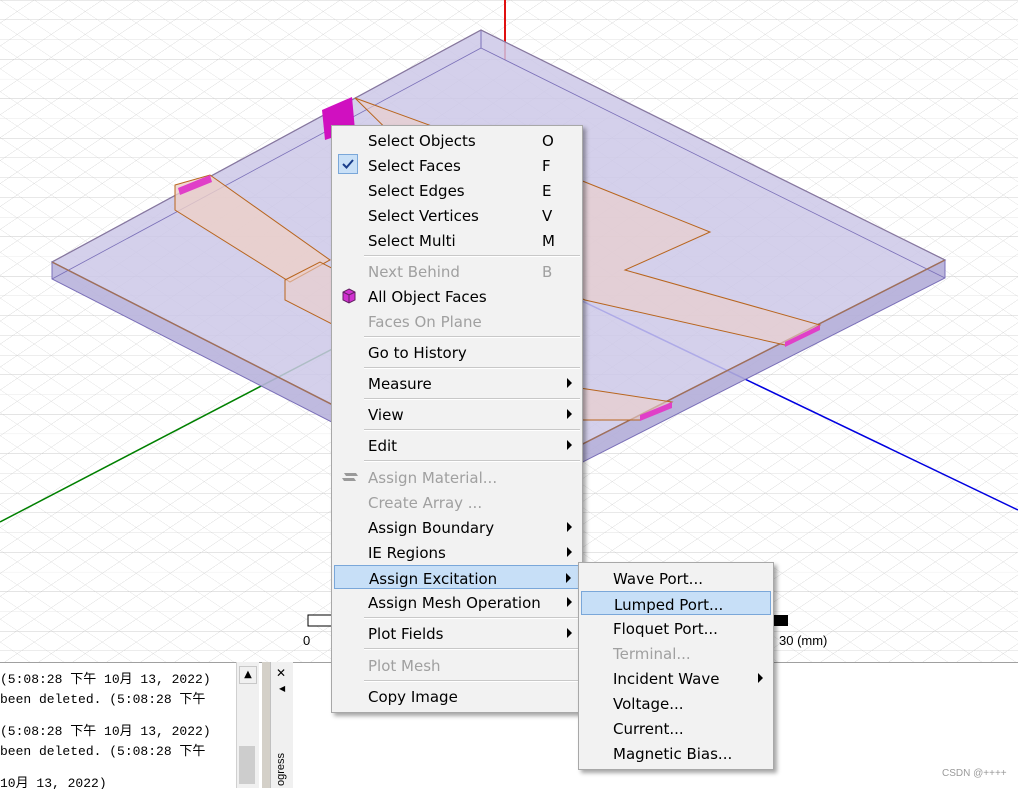  I want to click on close-icon: ✕, so click(281, 673).